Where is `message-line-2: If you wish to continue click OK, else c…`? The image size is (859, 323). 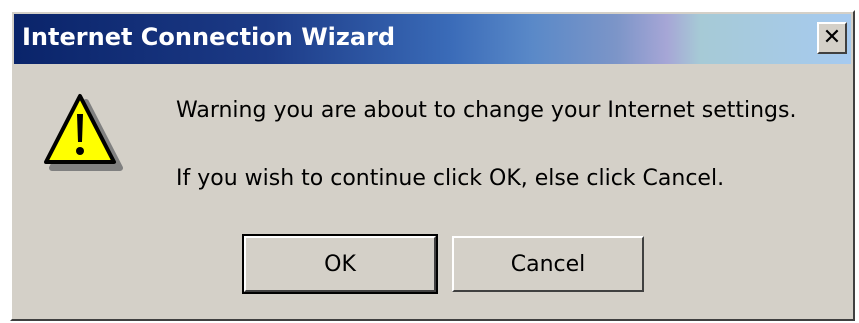 message-line-2: If you wish to continue click OK, else c… is located at coordinates (450, 178).